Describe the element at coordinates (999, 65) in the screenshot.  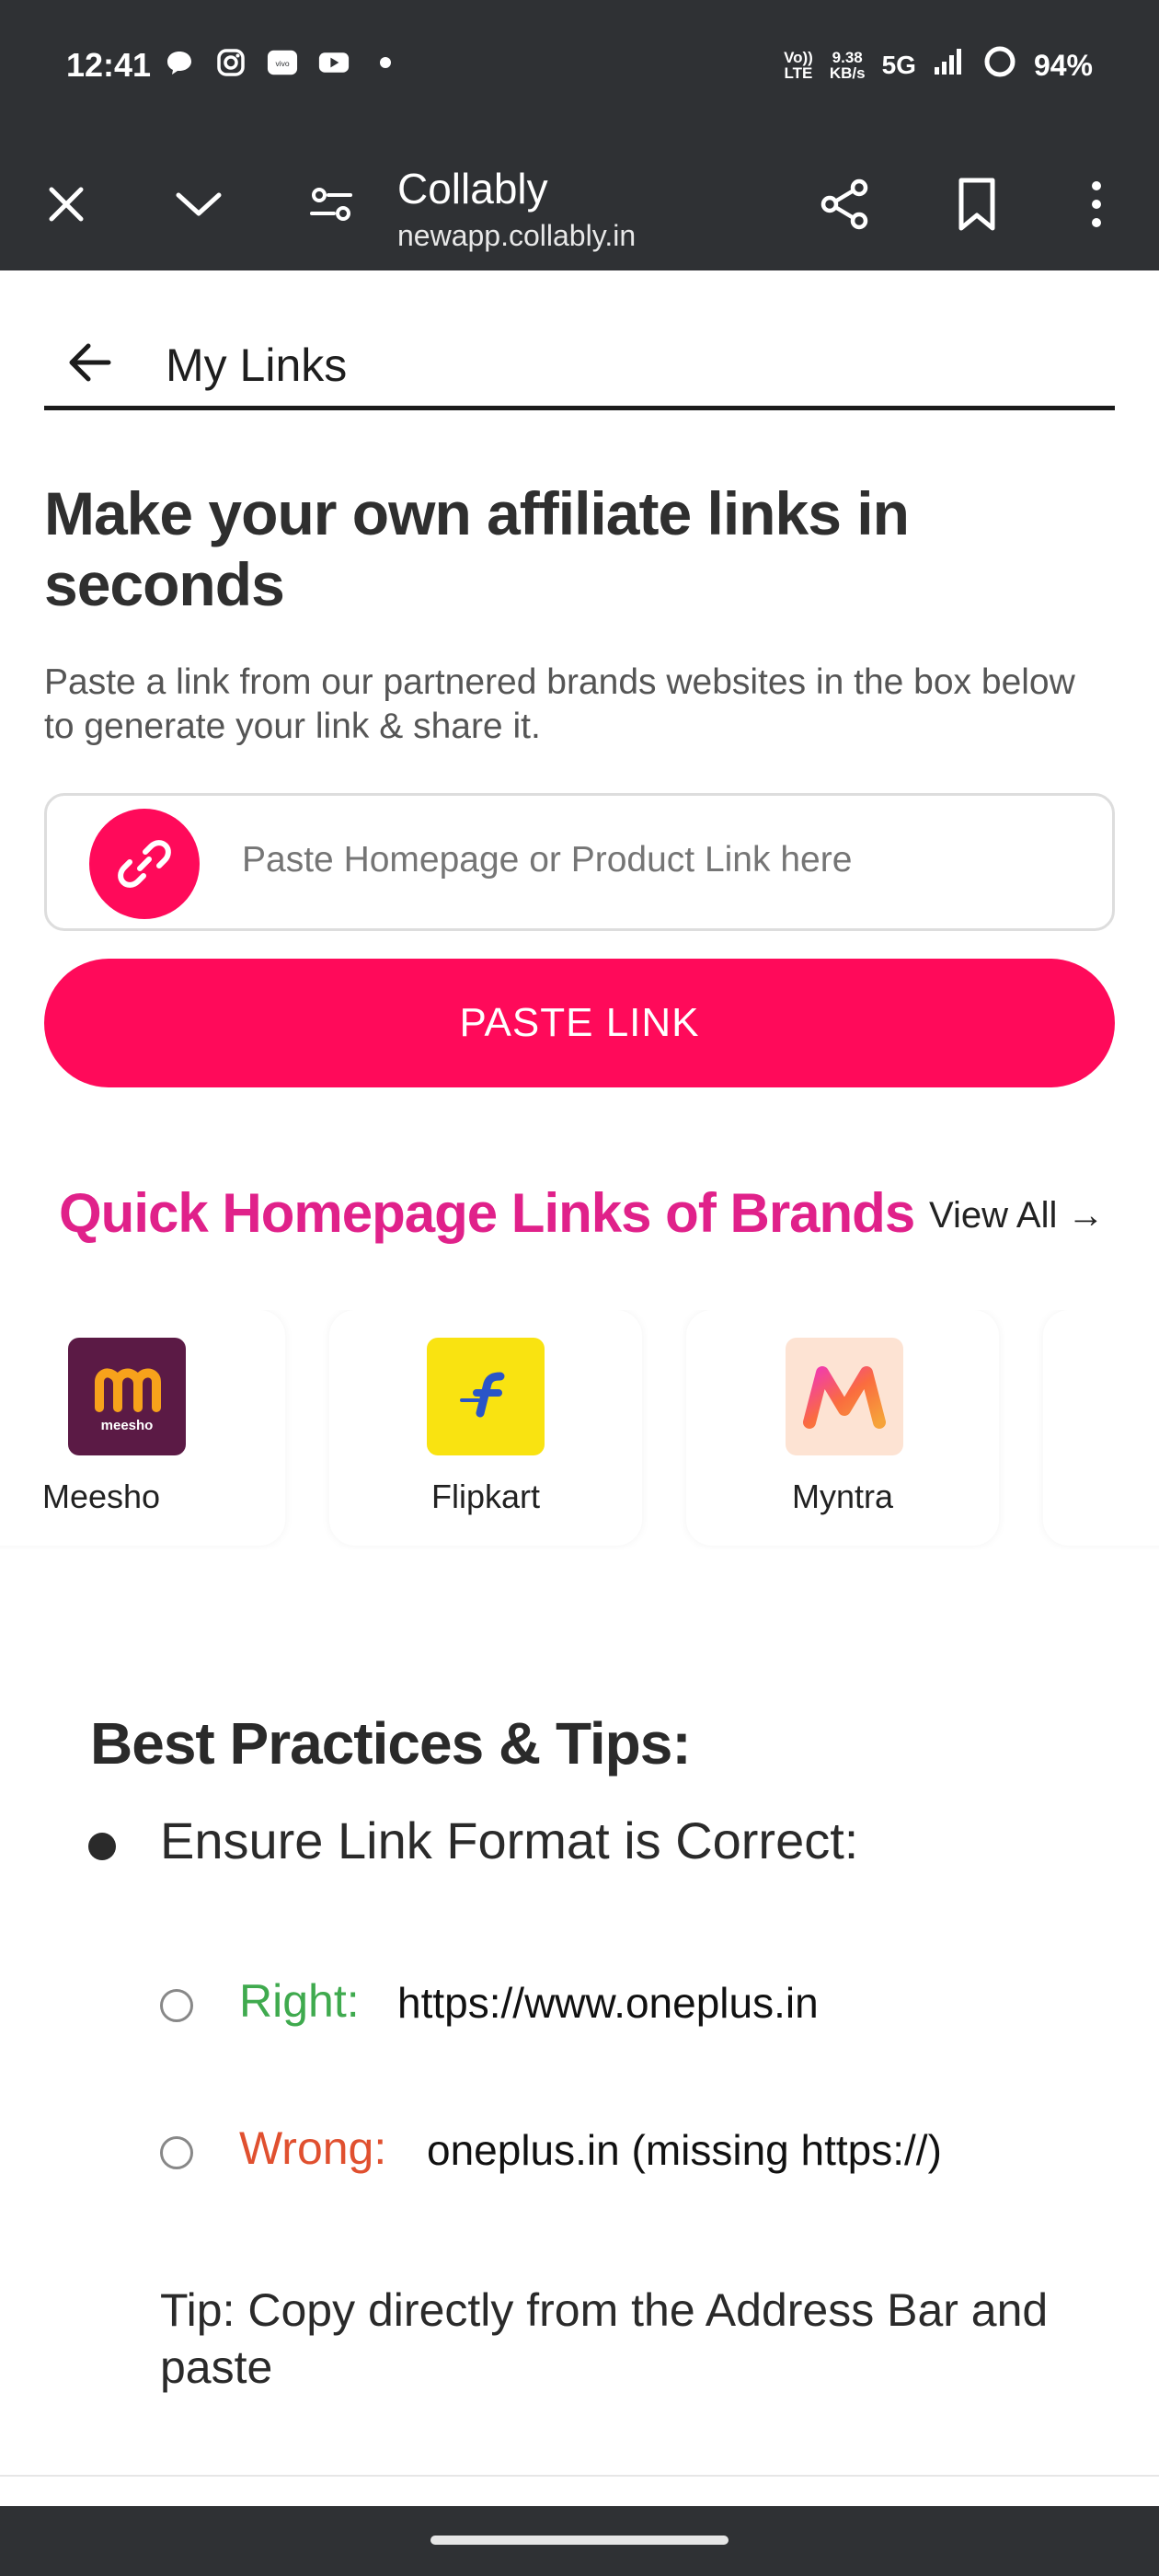
I see `battery-icon` at that location.